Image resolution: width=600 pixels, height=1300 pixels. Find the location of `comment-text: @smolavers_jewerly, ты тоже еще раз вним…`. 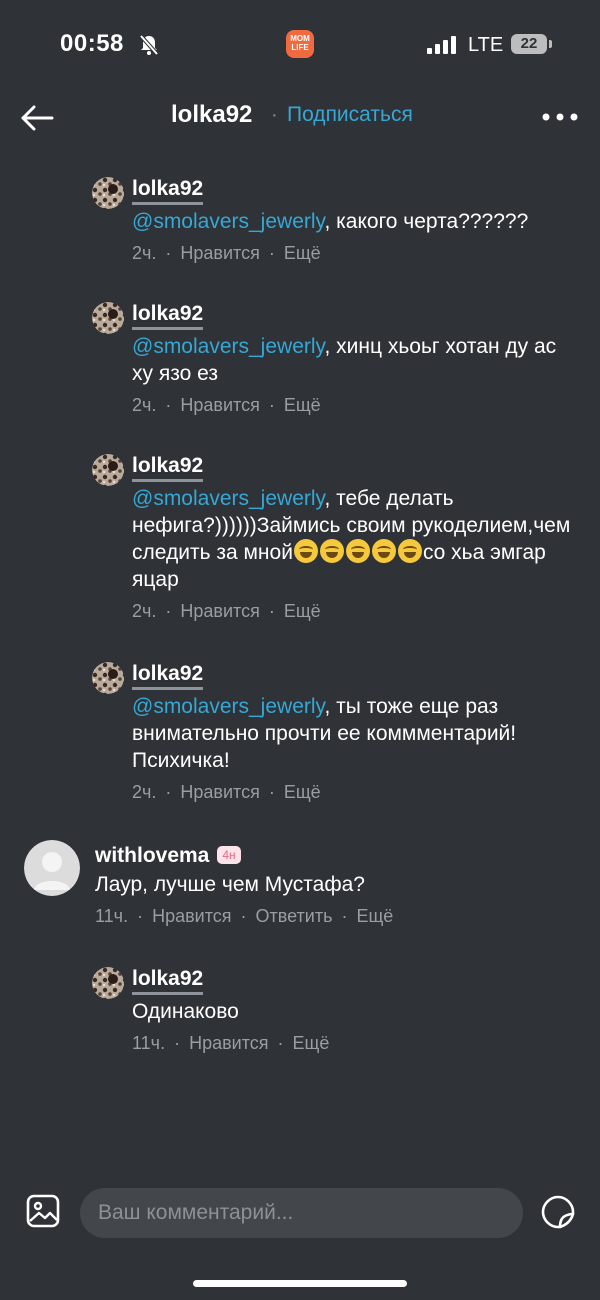

comment-text: @smolavers_jewerly, ты тоже еще раз вним… is located at coordinates (324, 733).